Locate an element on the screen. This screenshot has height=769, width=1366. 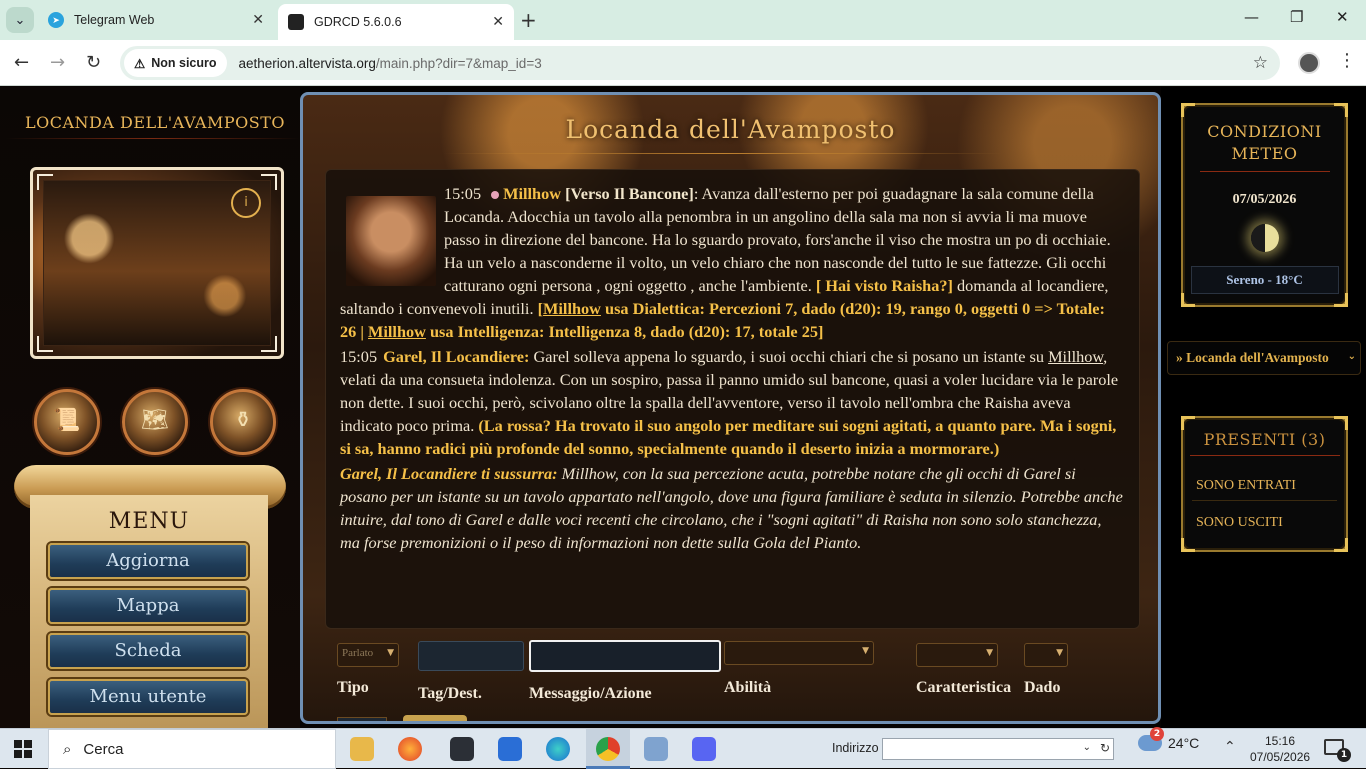
documents-button: 🗺 is located at coordinates (155, 422).